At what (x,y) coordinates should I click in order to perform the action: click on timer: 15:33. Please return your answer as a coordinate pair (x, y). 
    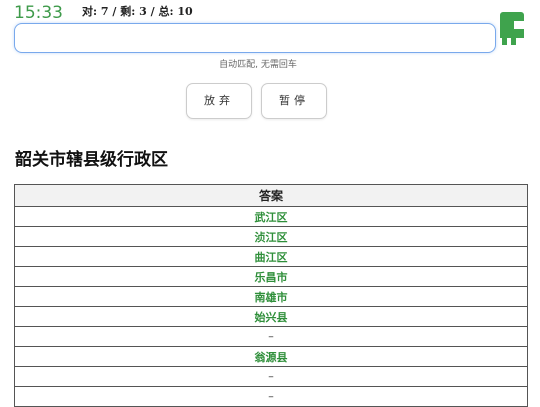
    Looking at the image, I should click on (38, 13).